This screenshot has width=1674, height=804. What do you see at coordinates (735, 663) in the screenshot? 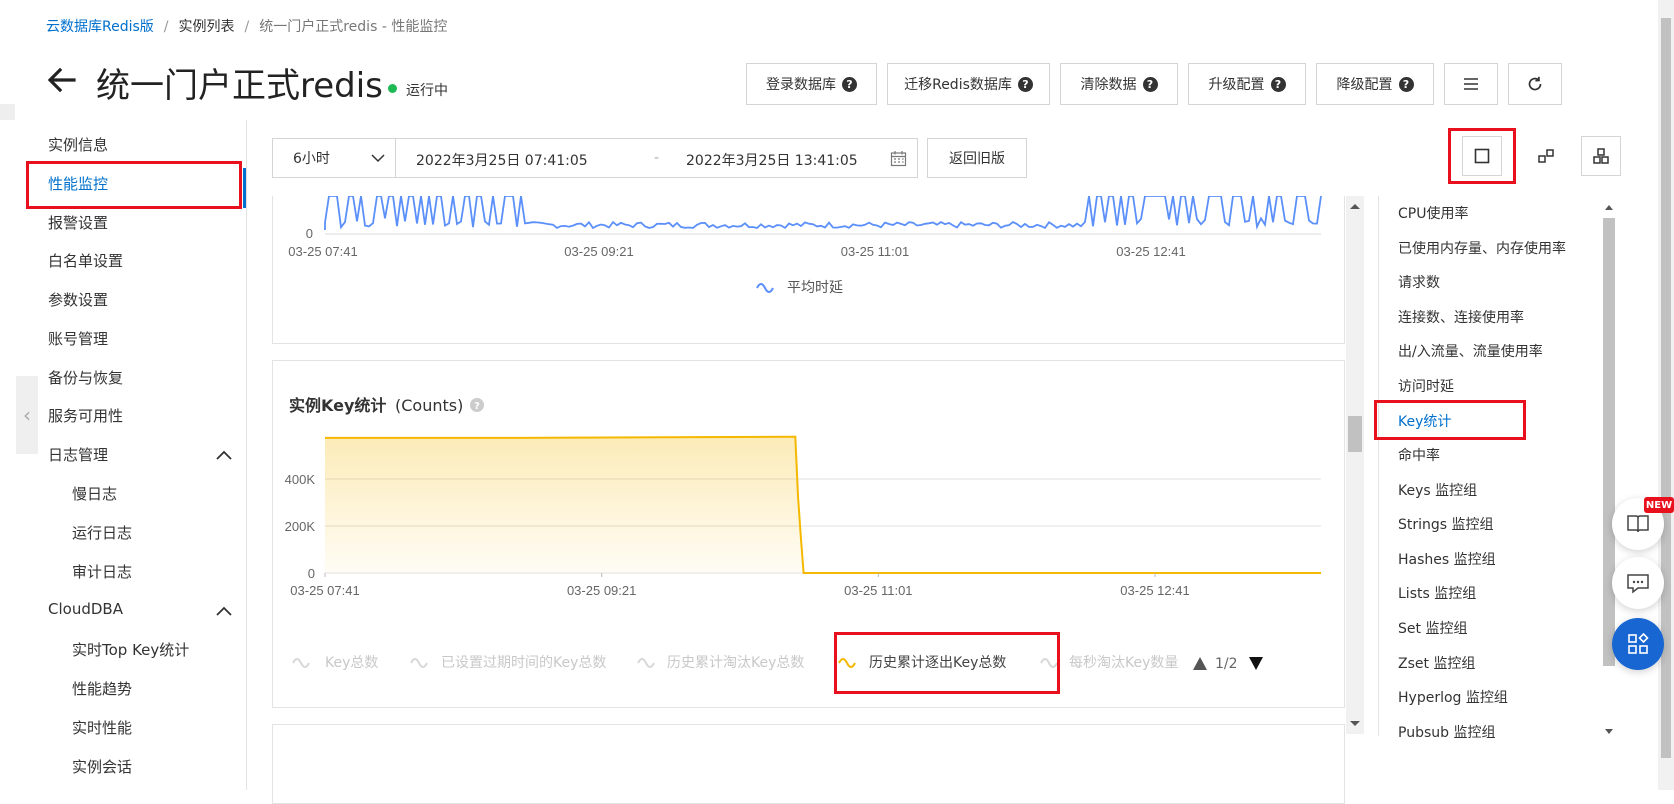
I see `legend-label: 历史累计淘汰Key总数` at bounding box center [735, 663].